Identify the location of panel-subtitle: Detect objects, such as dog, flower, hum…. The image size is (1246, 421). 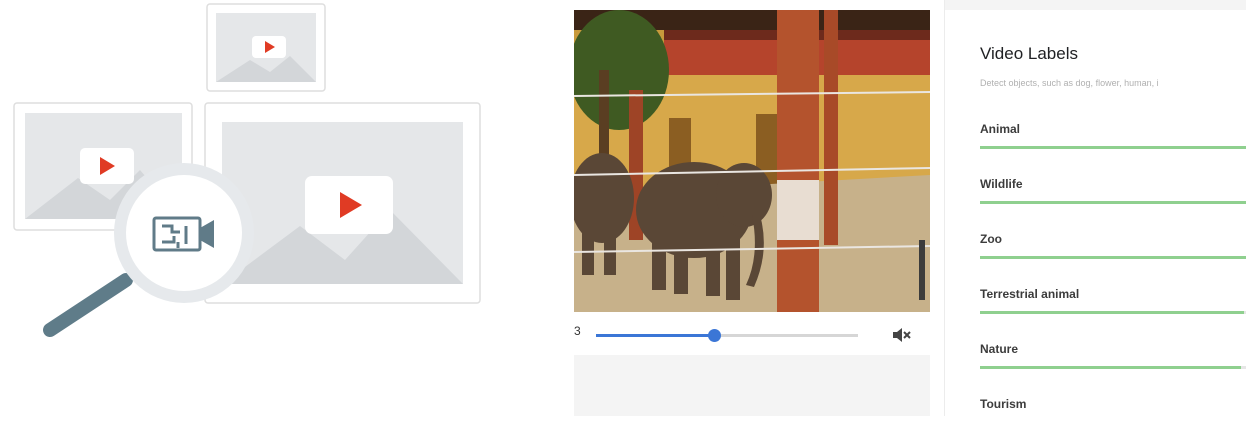
(1069, 83).